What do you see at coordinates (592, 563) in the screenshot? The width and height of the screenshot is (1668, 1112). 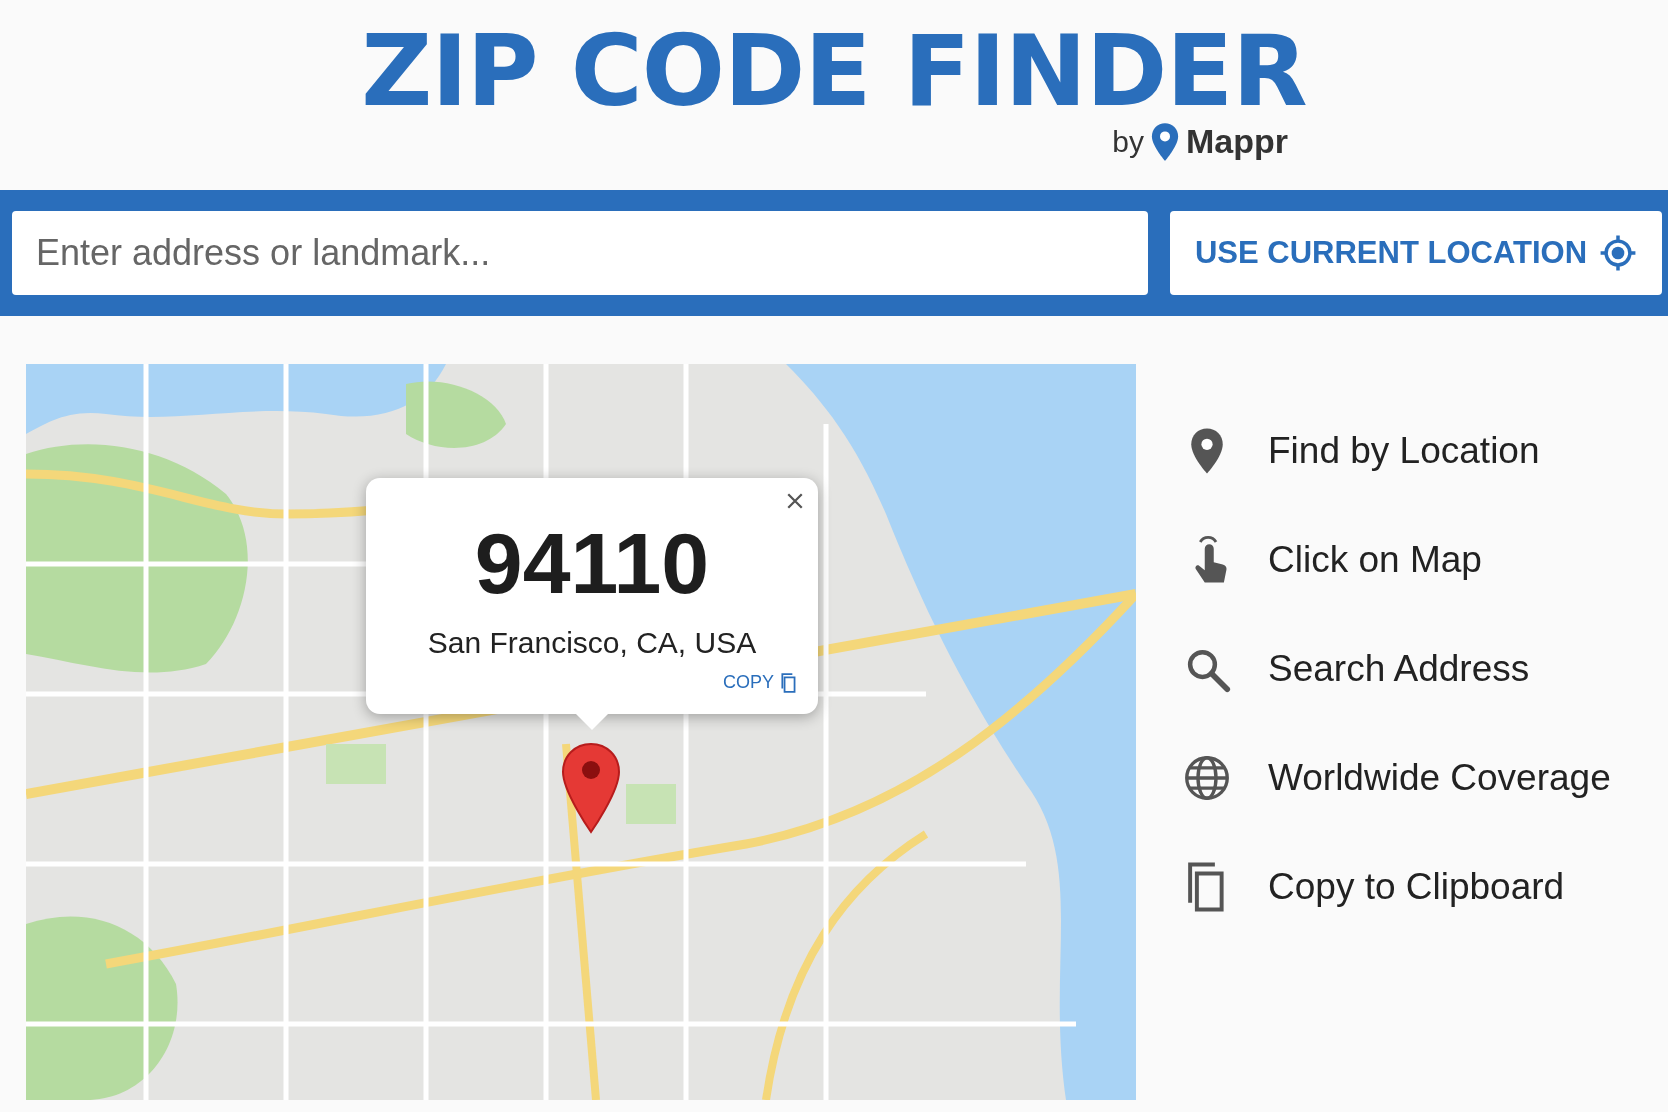 I see `zip-code: 94110` at bounding box center [592, 563].